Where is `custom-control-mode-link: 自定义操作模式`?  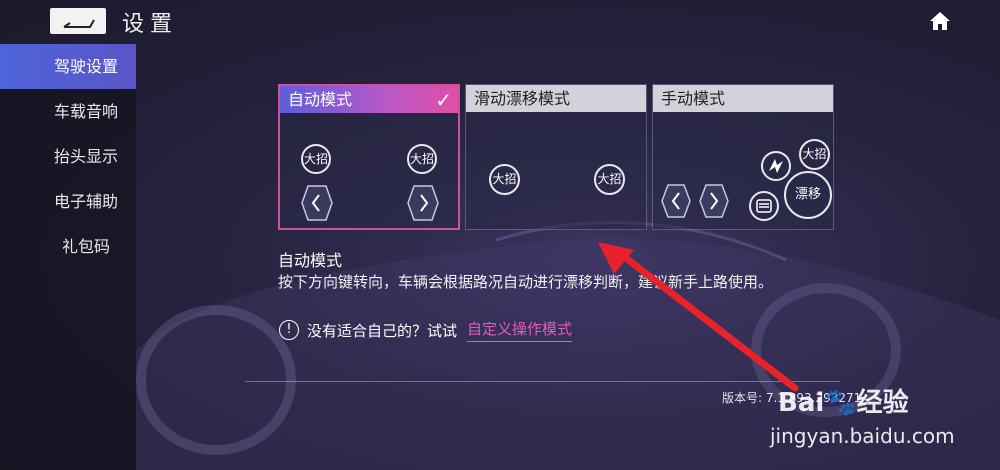
custom-control-mode-link: 自定义操作模式 is located at coordinates (520, 330).